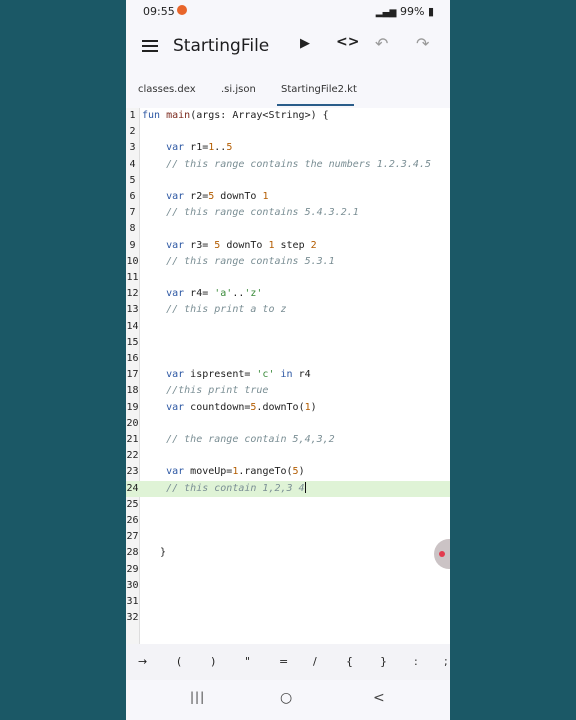 This screenshot has height=720, width=576. I want to click on line-number: 4, so click(132, 164).